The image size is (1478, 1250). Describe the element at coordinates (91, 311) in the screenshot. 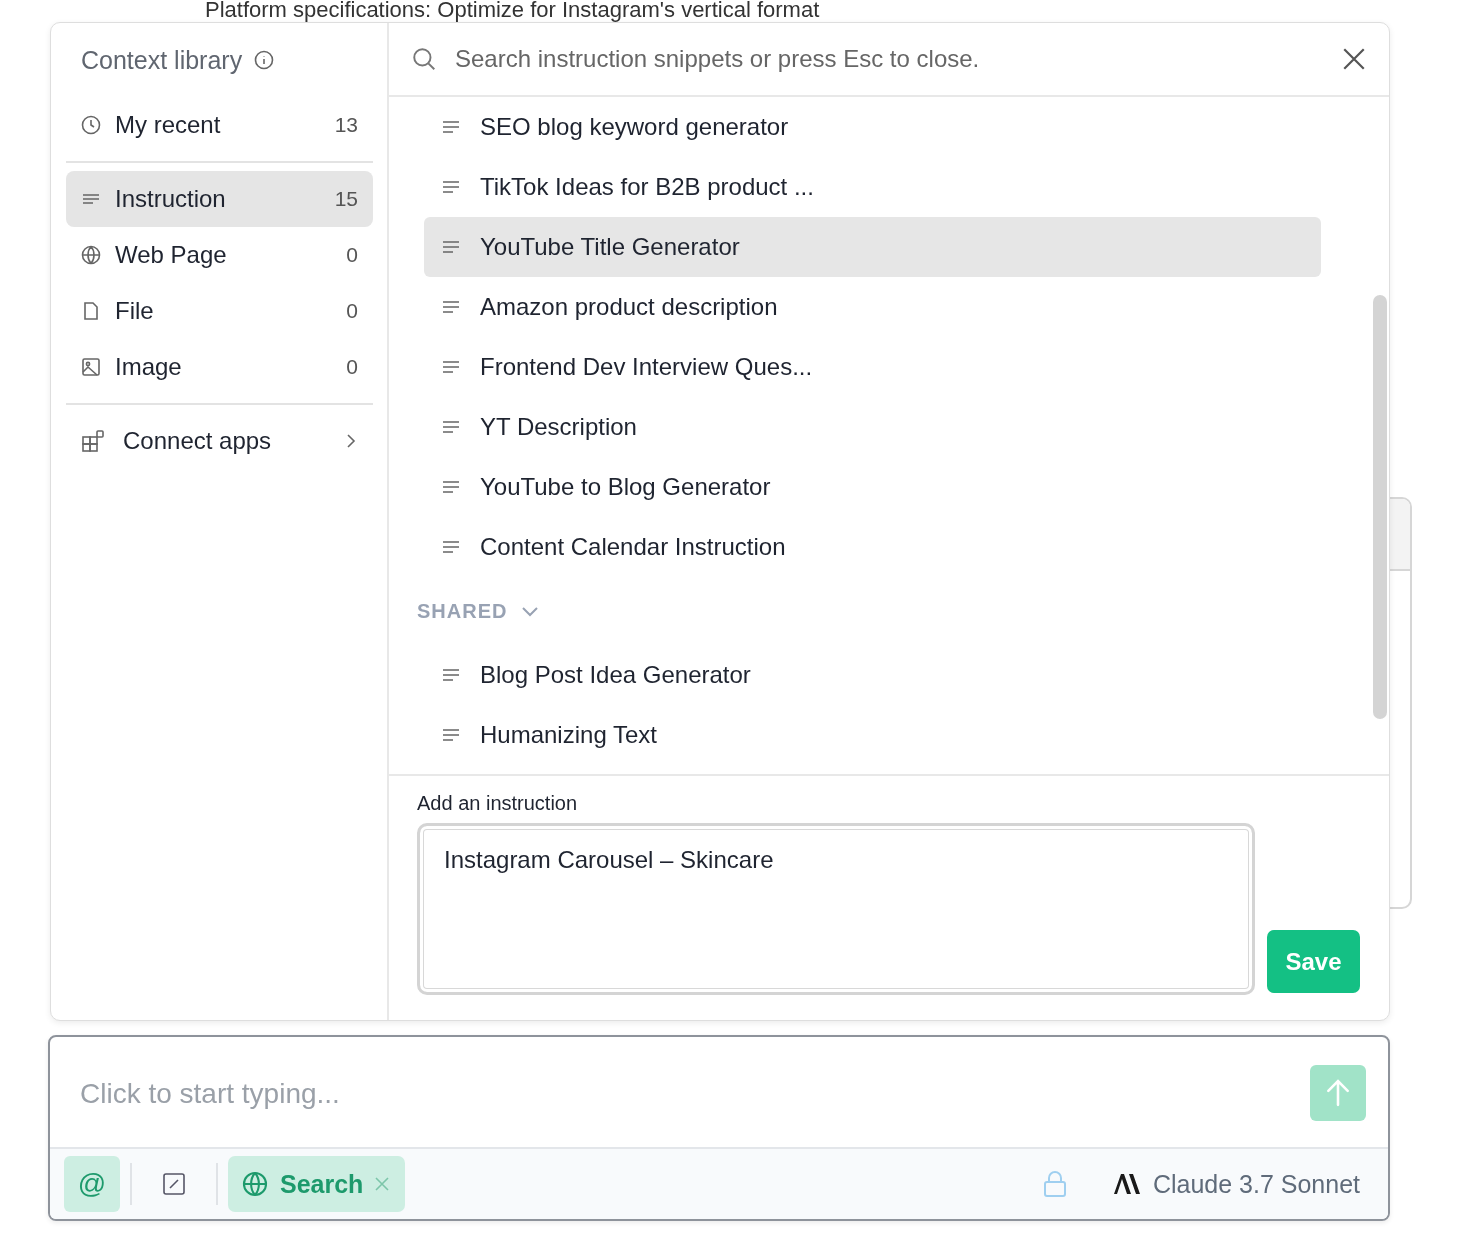

I see `file-icon` at that location.